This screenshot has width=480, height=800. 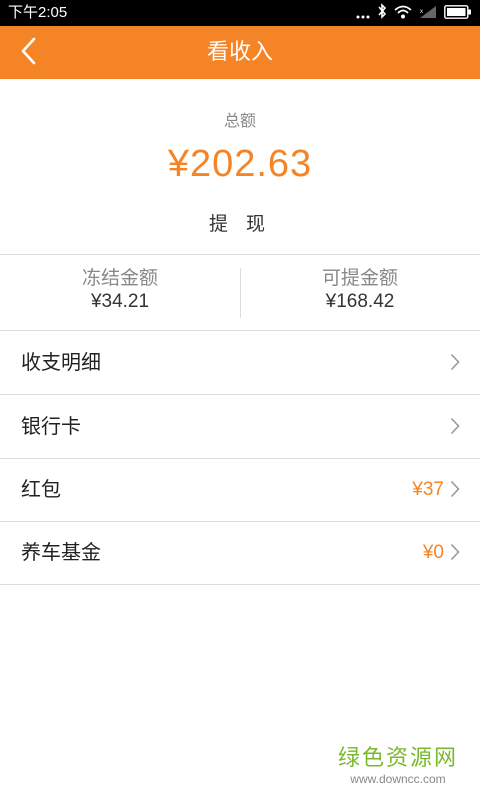 I want to click on balance-row: 冻结金额 ¥34.21 可提金额 ¥168.42, so click(x=240, y=293).